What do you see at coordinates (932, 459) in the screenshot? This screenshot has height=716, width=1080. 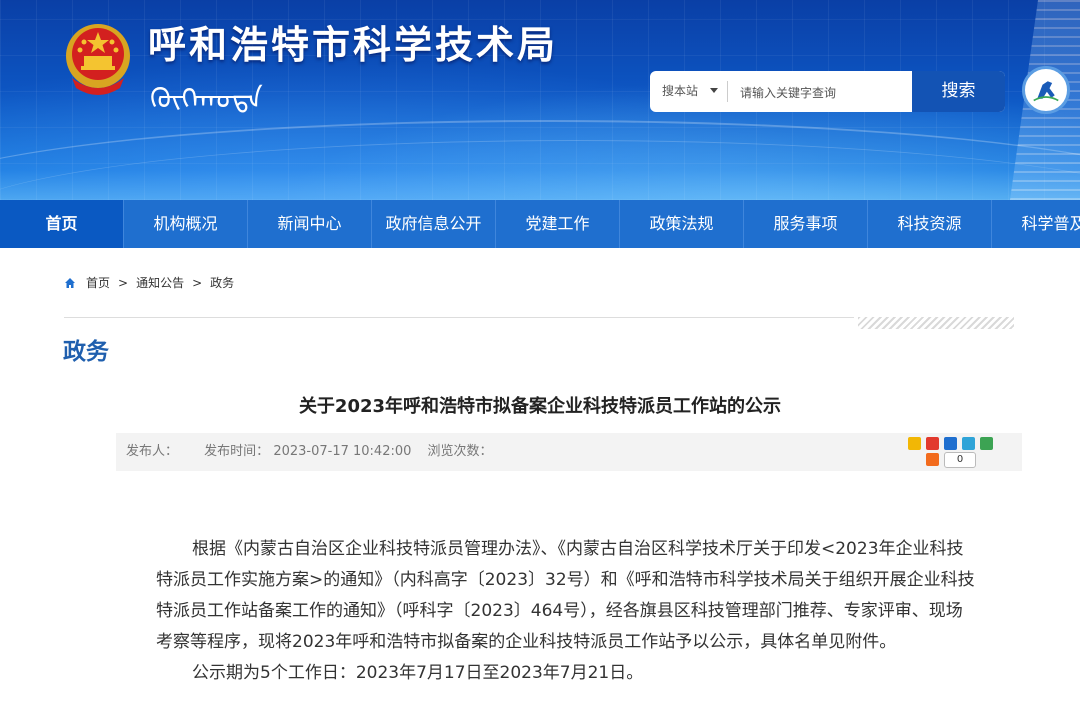 I see `more-share-icon` at bounding box center [932, 459].